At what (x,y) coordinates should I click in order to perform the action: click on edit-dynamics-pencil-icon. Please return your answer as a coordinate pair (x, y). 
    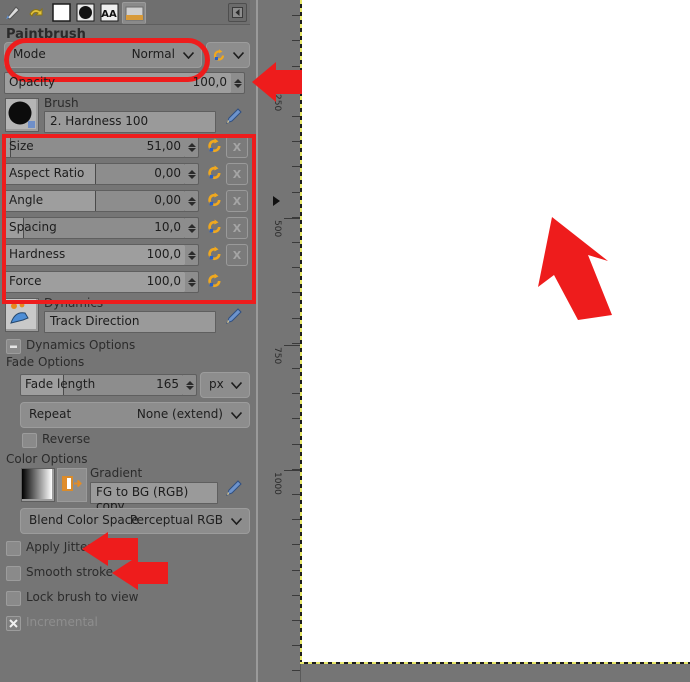
    Looking at the image, I should click on (234, 316).